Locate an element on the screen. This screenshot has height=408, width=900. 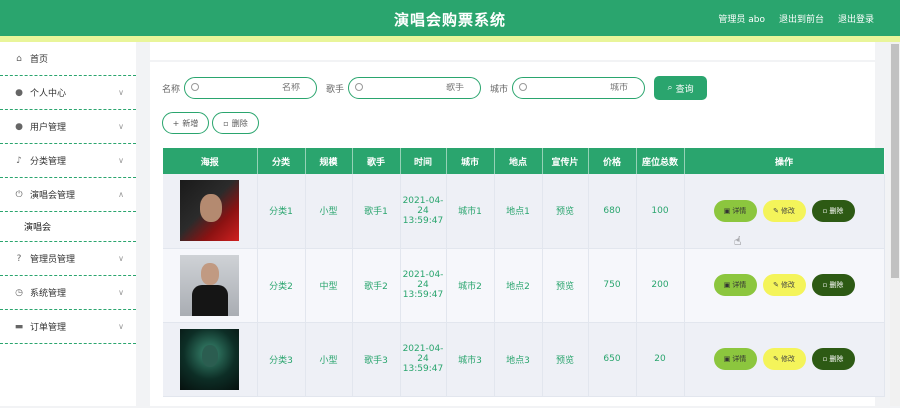
hand-cursor-icon: ☝ is located at coordinates (738, 241).